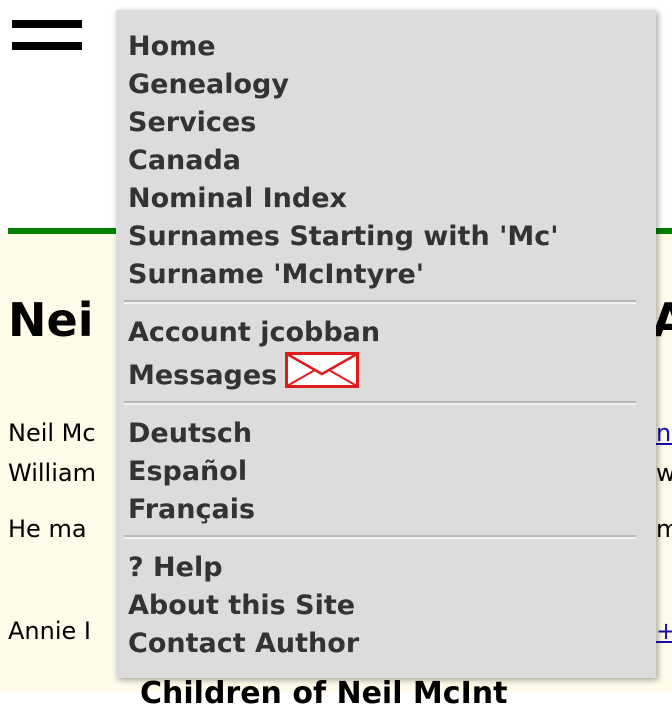 The image size is (672, 712). I want to click on paragraph-fragment: Annie I, so click(49, 631).